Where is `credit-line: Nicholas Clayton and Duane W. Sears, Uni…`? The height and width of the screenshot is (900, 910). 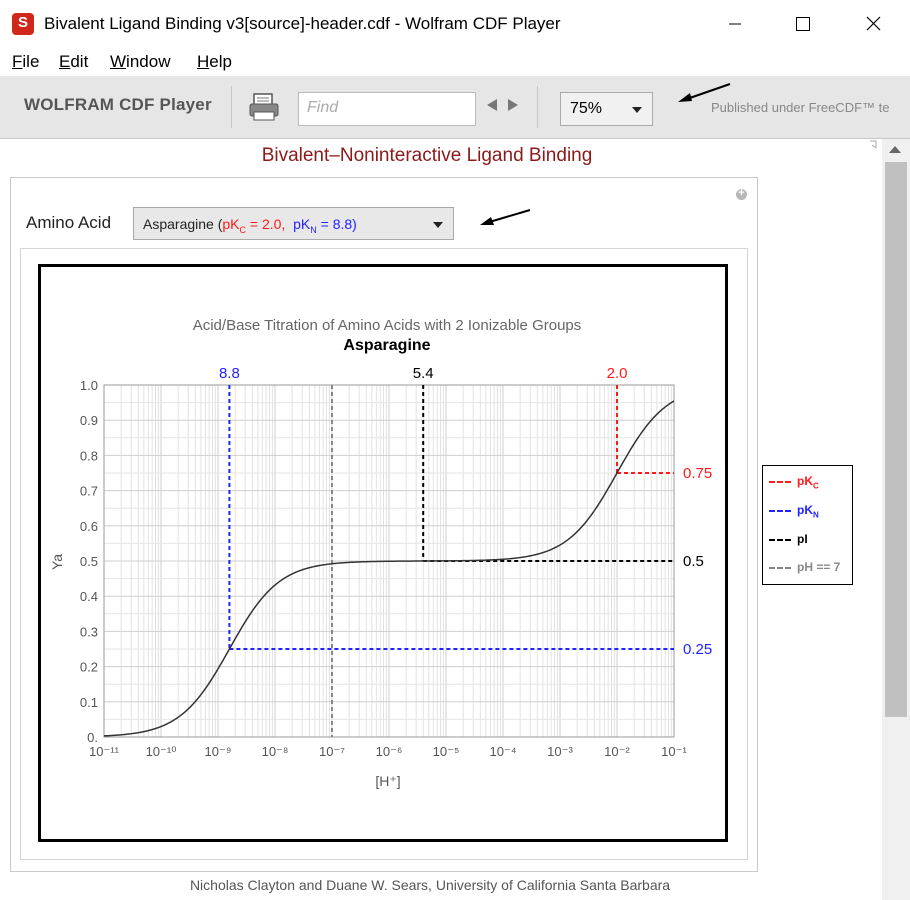 credit-line: Nicholas Clayton and Duane W. Sears, Uni… is located at coordinates (430, 885).